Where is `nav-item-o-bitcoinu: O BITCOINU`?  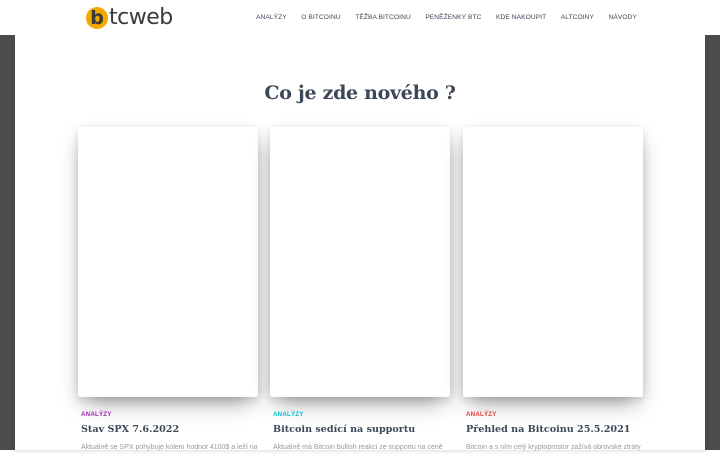
nav-item-o-bitcoinu: O BITCOINU is located at coordinates (320, 17).